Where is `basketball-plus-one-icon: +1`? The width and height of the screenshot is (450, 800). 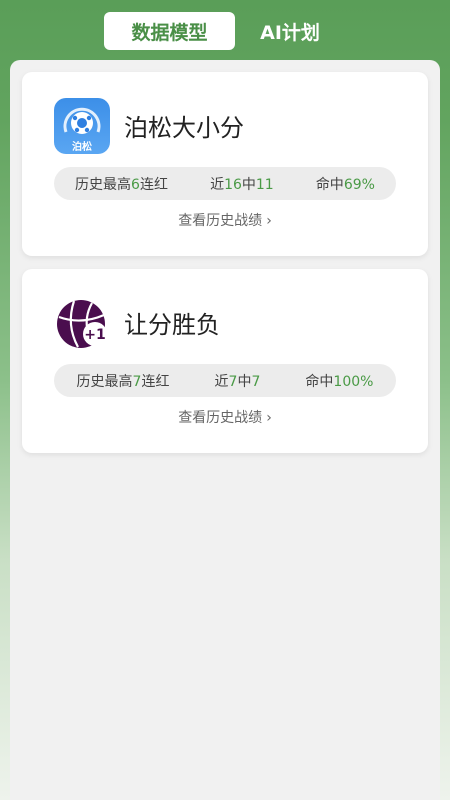
basketball-plus-one-icon: +1 is located at coordinates (82, 324).